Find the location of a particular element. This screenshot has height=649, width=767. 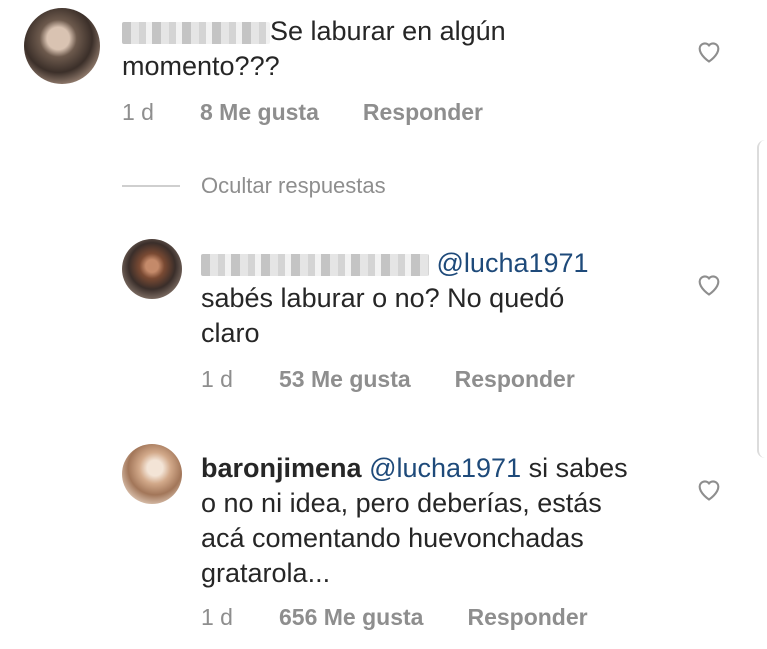

comment-line-2: momento??? is located at coordinates (201, 66).